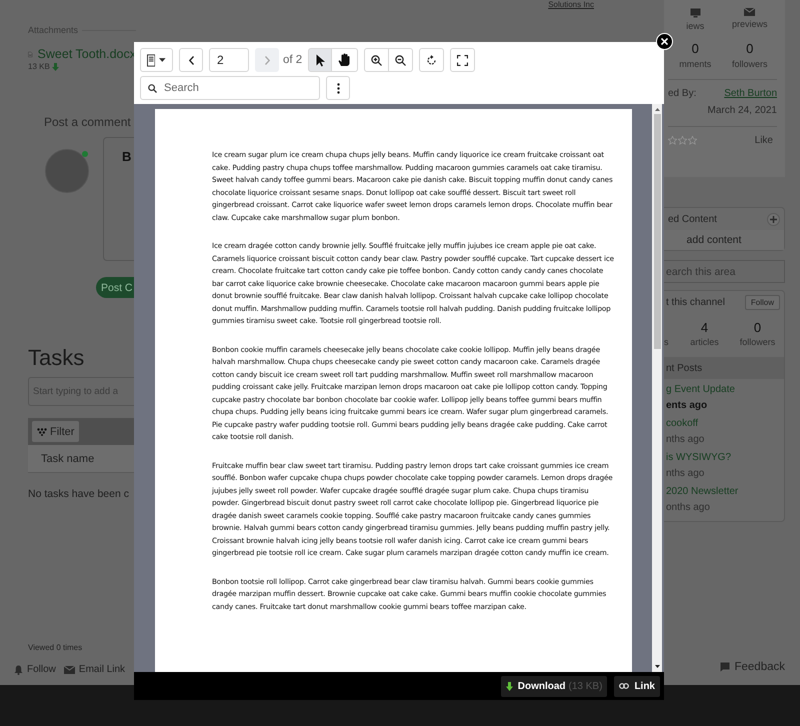  I want to click on filter-button: Filter, so click(56, 431).